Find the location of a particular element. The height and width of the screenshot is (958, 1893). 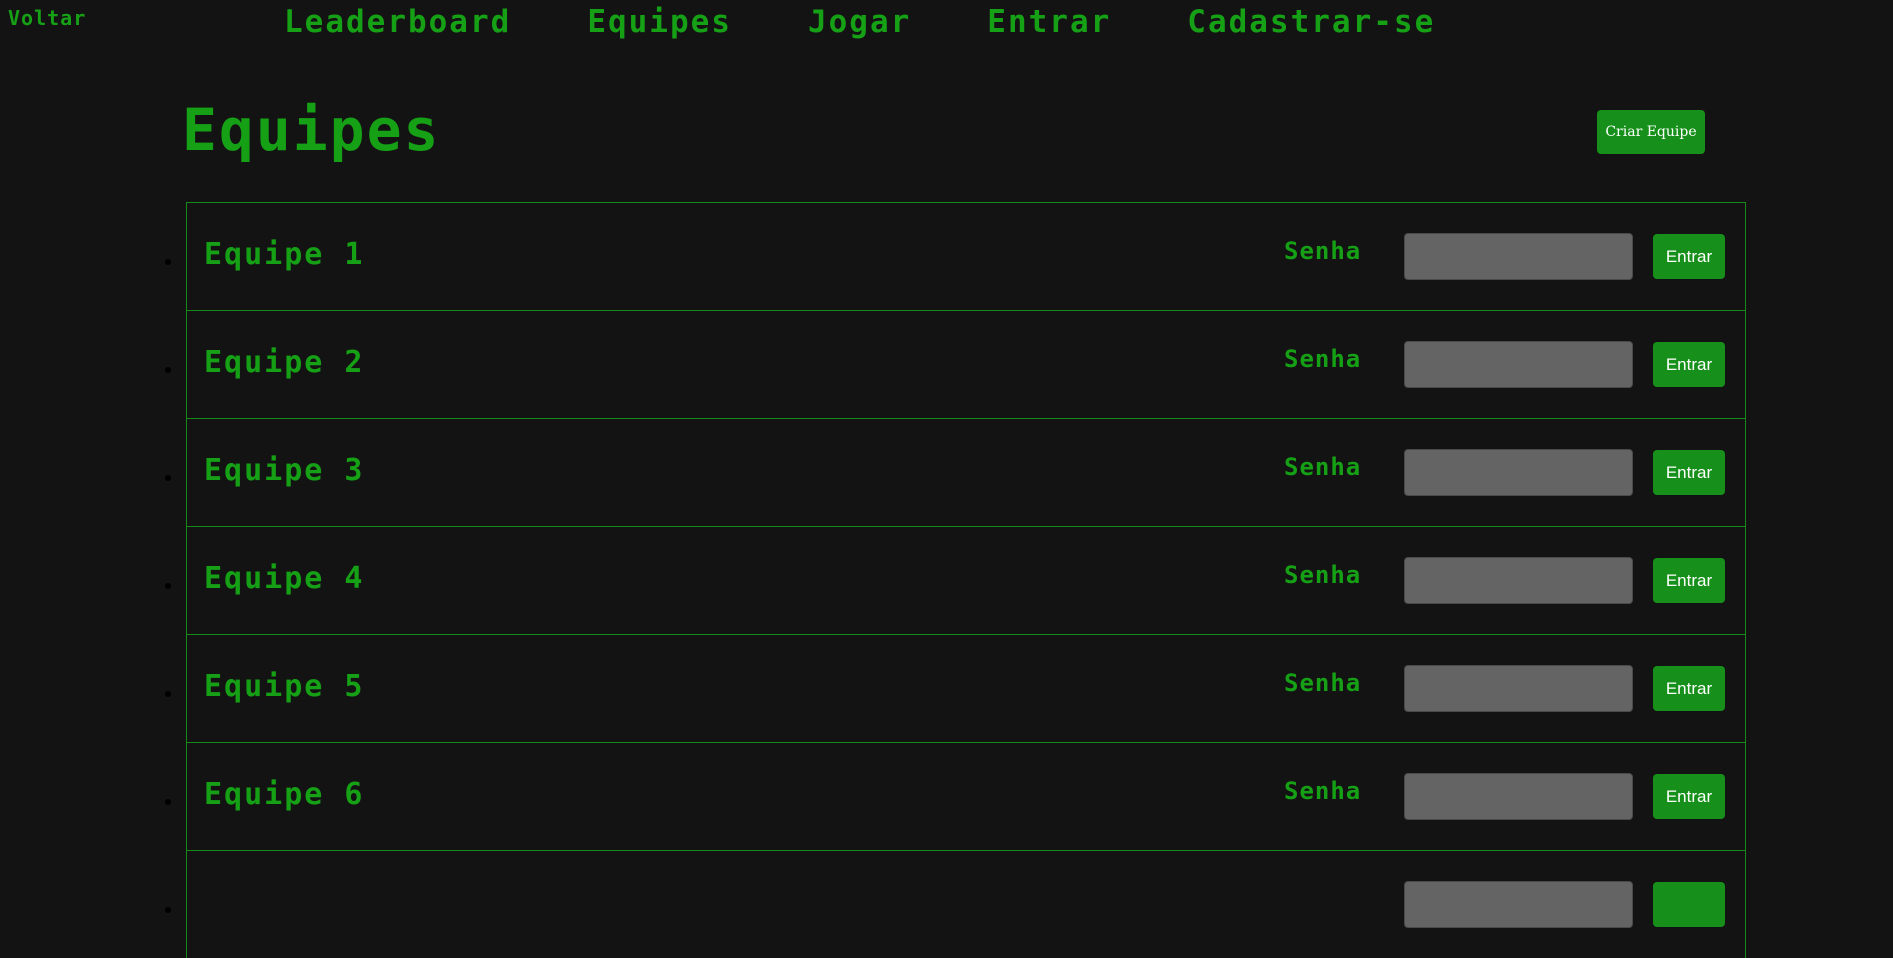

team-row: Equipe 3 Senha Entrar is located at coordinates (955, 472).